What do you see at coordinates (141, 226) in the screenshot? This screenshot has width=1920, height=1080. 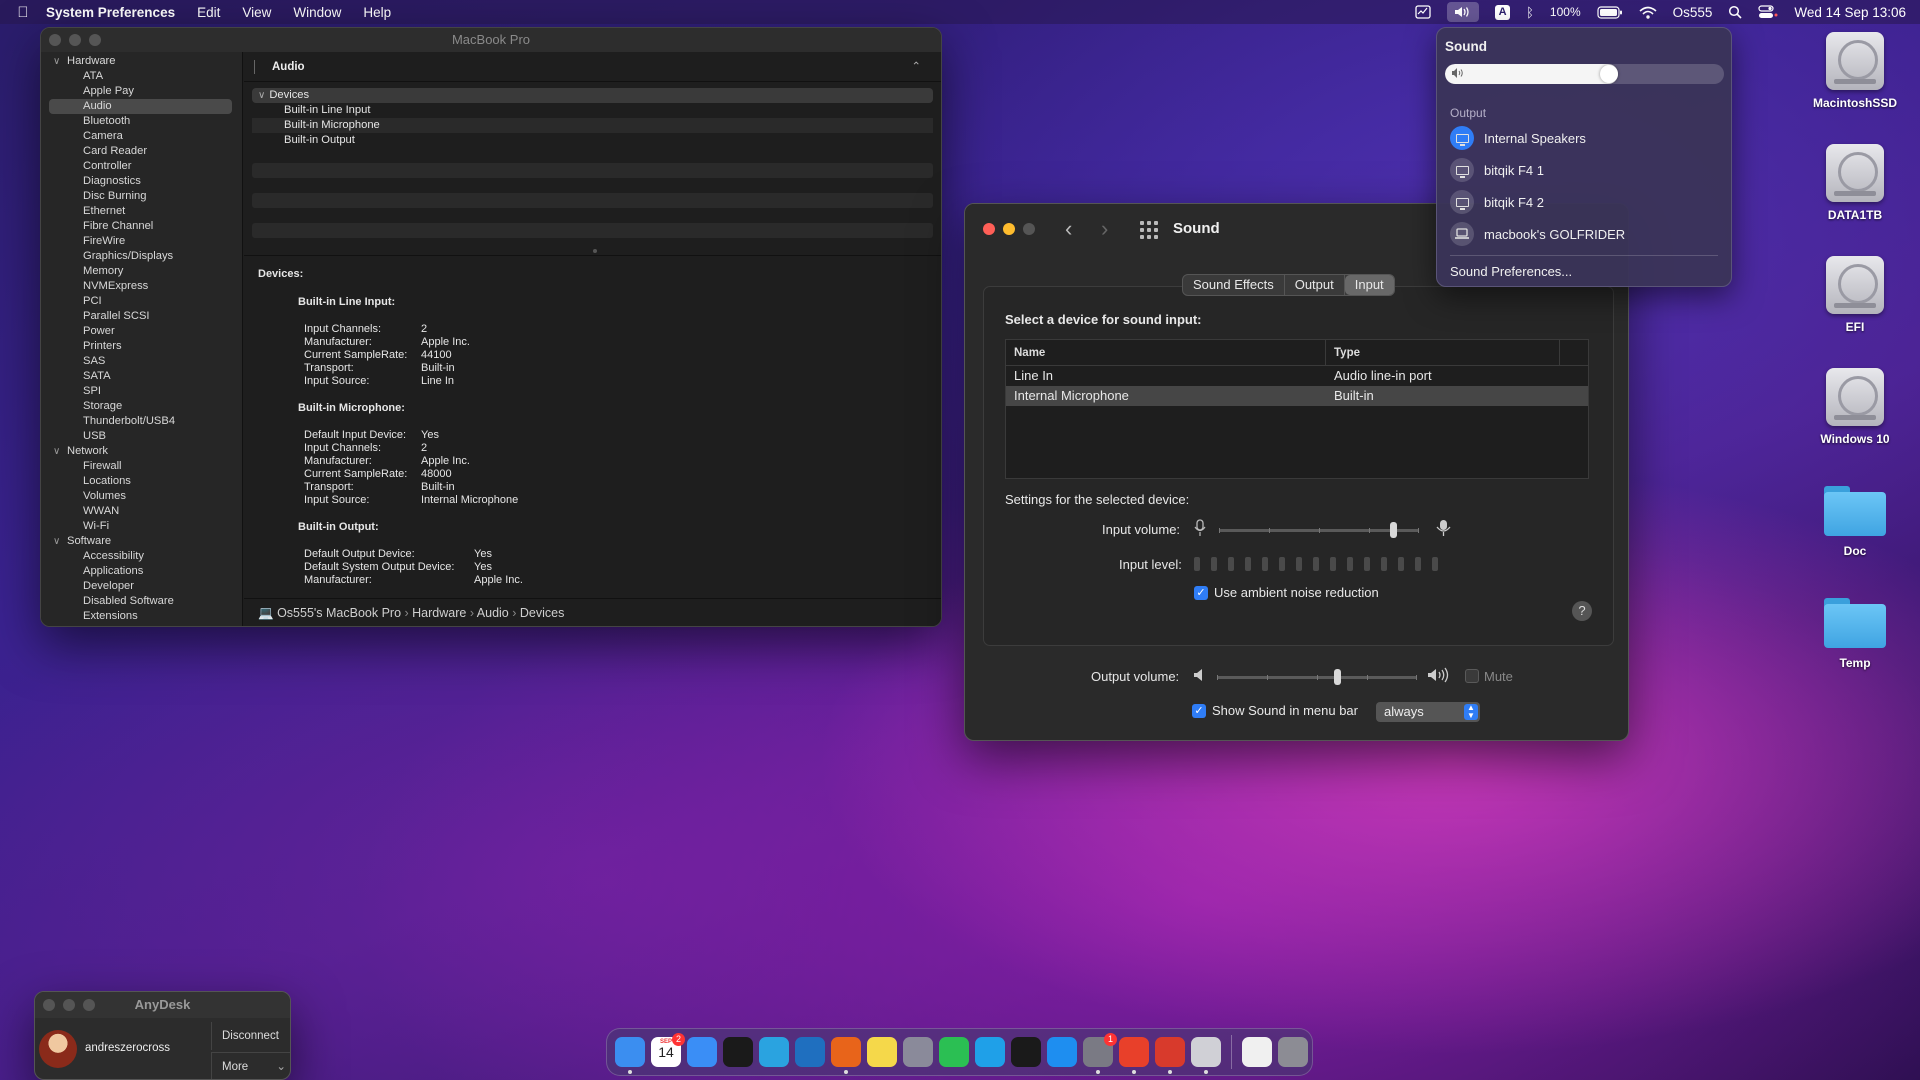 I see `sidebar-item-fibre-channel: Fibre Channel` at bounding box center [141, 226].